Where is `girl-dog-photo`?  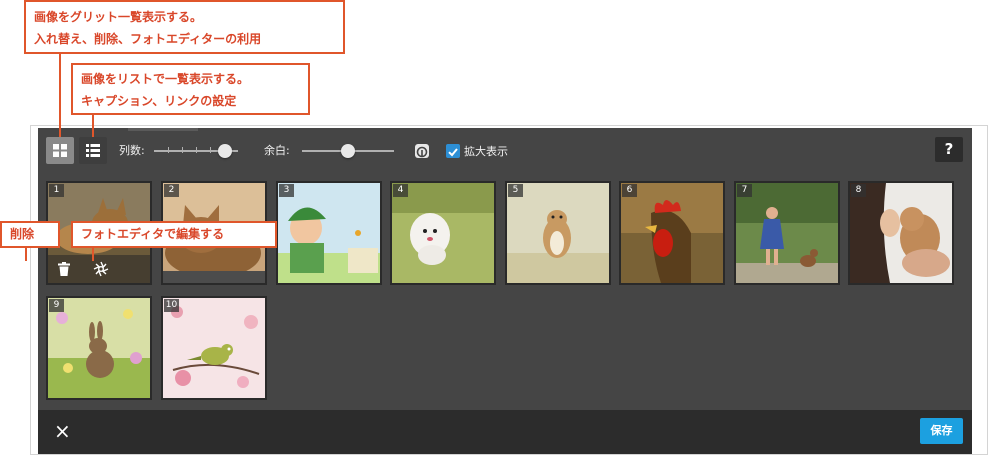 girl-dog-photo is located at coordinates (787, 233).